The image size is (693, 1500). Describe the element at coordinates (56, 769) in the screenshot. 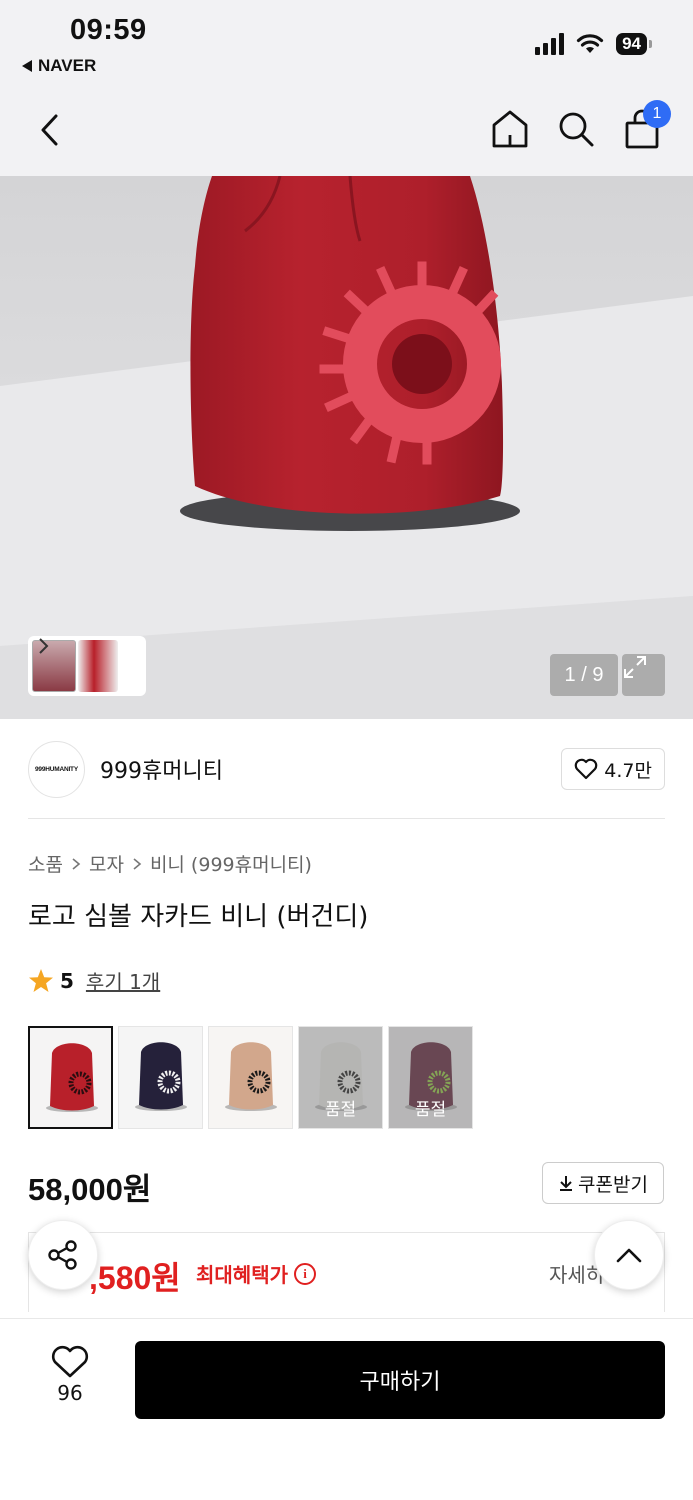

I see `store-logo: 999HUMANITY` at that location.